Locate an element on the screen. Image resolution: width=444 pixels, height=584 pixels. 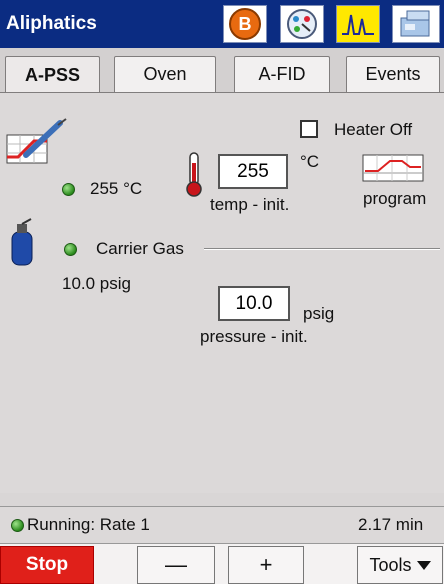
tab-strip: A-PSS Oven A-FID Events is located at coordinates (222, 70).